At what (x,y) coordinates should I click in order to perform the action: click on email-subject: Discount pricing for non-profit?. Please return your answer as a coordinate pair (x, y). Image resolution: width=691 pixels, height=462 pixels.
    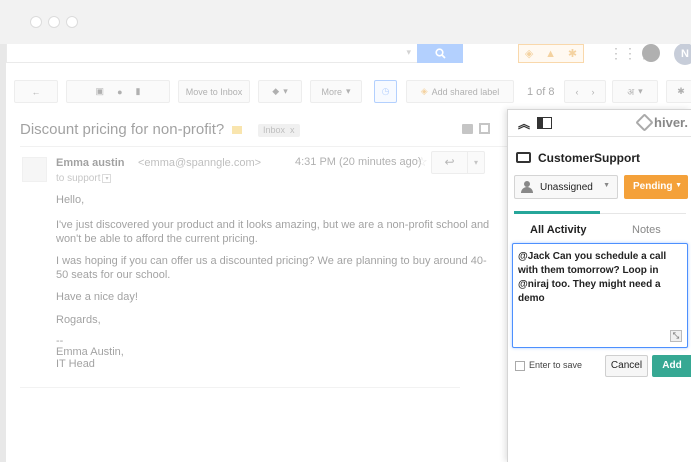
    Looking at the image, I should click on (122, 129).